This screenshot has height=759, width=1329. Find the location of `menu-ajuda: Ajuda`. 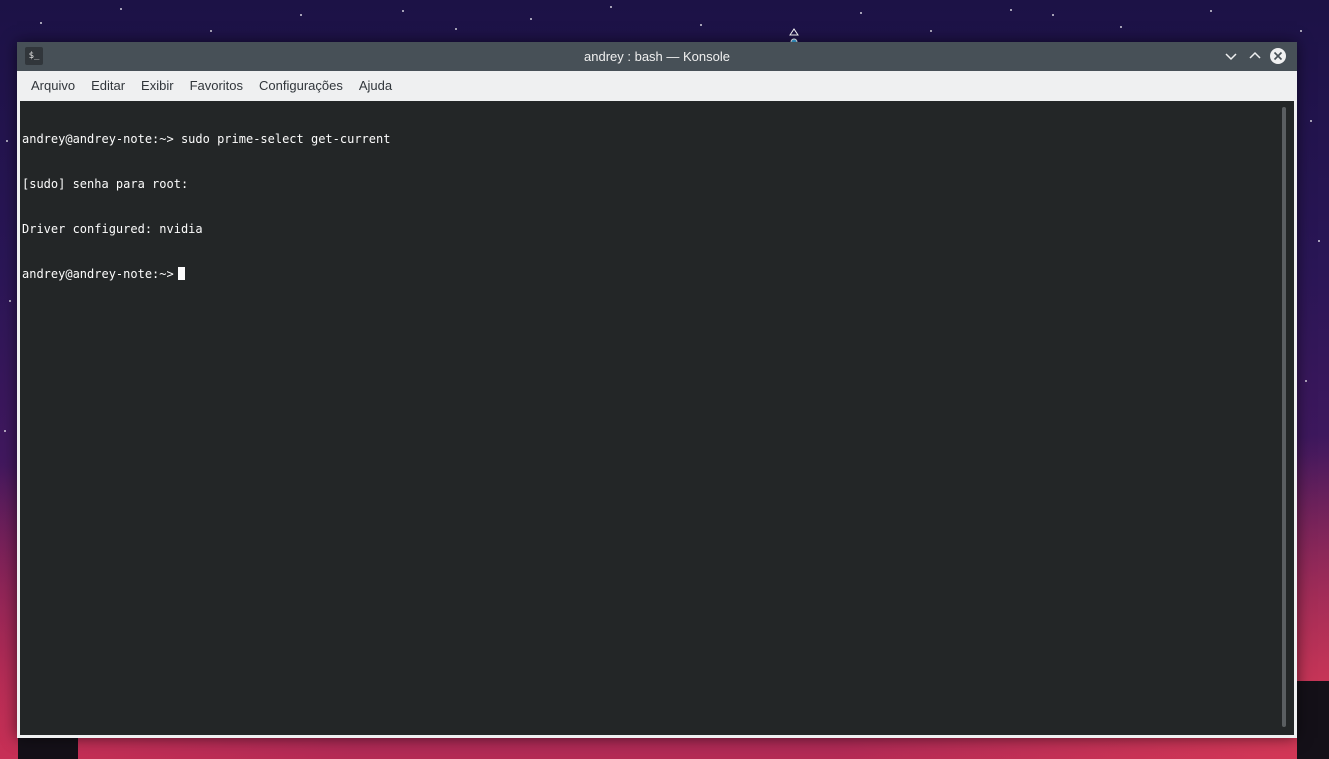

menu-ajuda: Ajuda is located at coordinates (375, 86).